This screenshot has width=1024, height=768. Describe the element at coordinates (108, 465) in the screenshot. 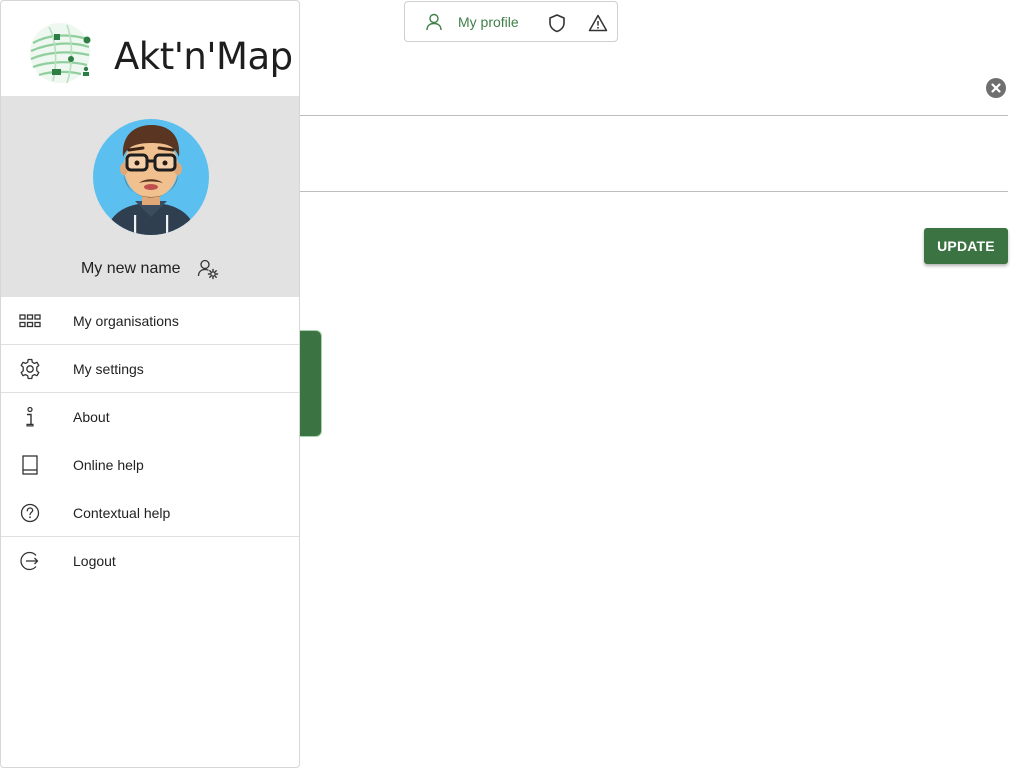

I see `menu-item-label: Online help` at that location.